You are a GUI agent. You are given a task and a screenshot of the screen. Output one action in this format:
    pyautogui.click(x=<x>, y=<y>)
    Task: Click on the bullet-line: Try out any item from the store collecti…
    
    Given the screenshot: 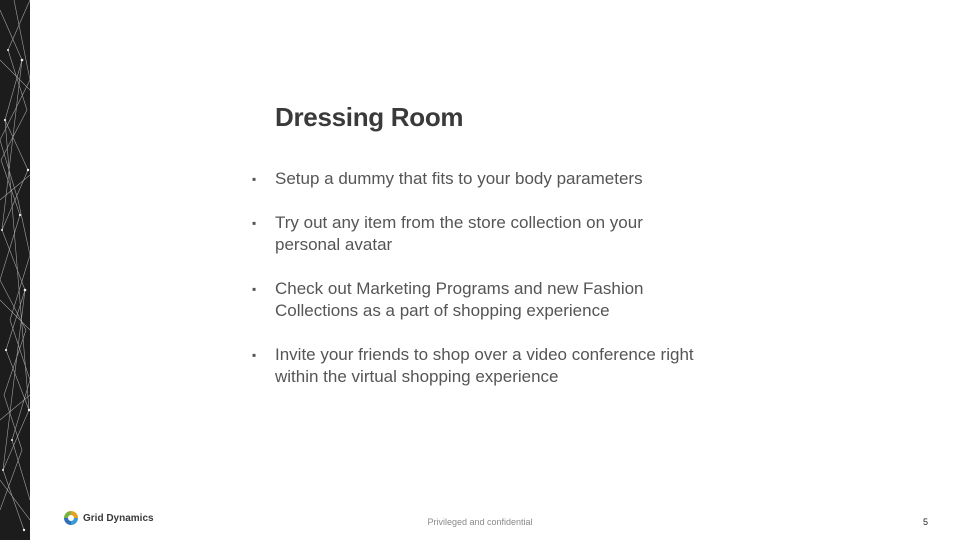 What is the action you would take?
    pyautogui.click(x=459, y=222)
    